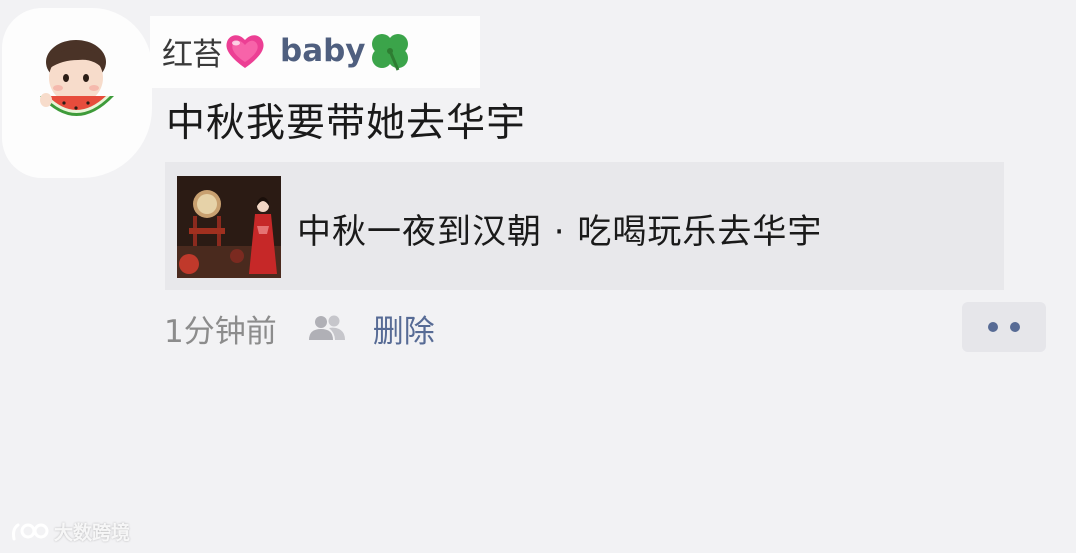 Image resolution: width=1076 pixels, height=553 pixels. What do you see at coordinates (299, 328) in the screenshot?
I see `post-meta: 1分钟前 删除` at bounding box center [299, 328].